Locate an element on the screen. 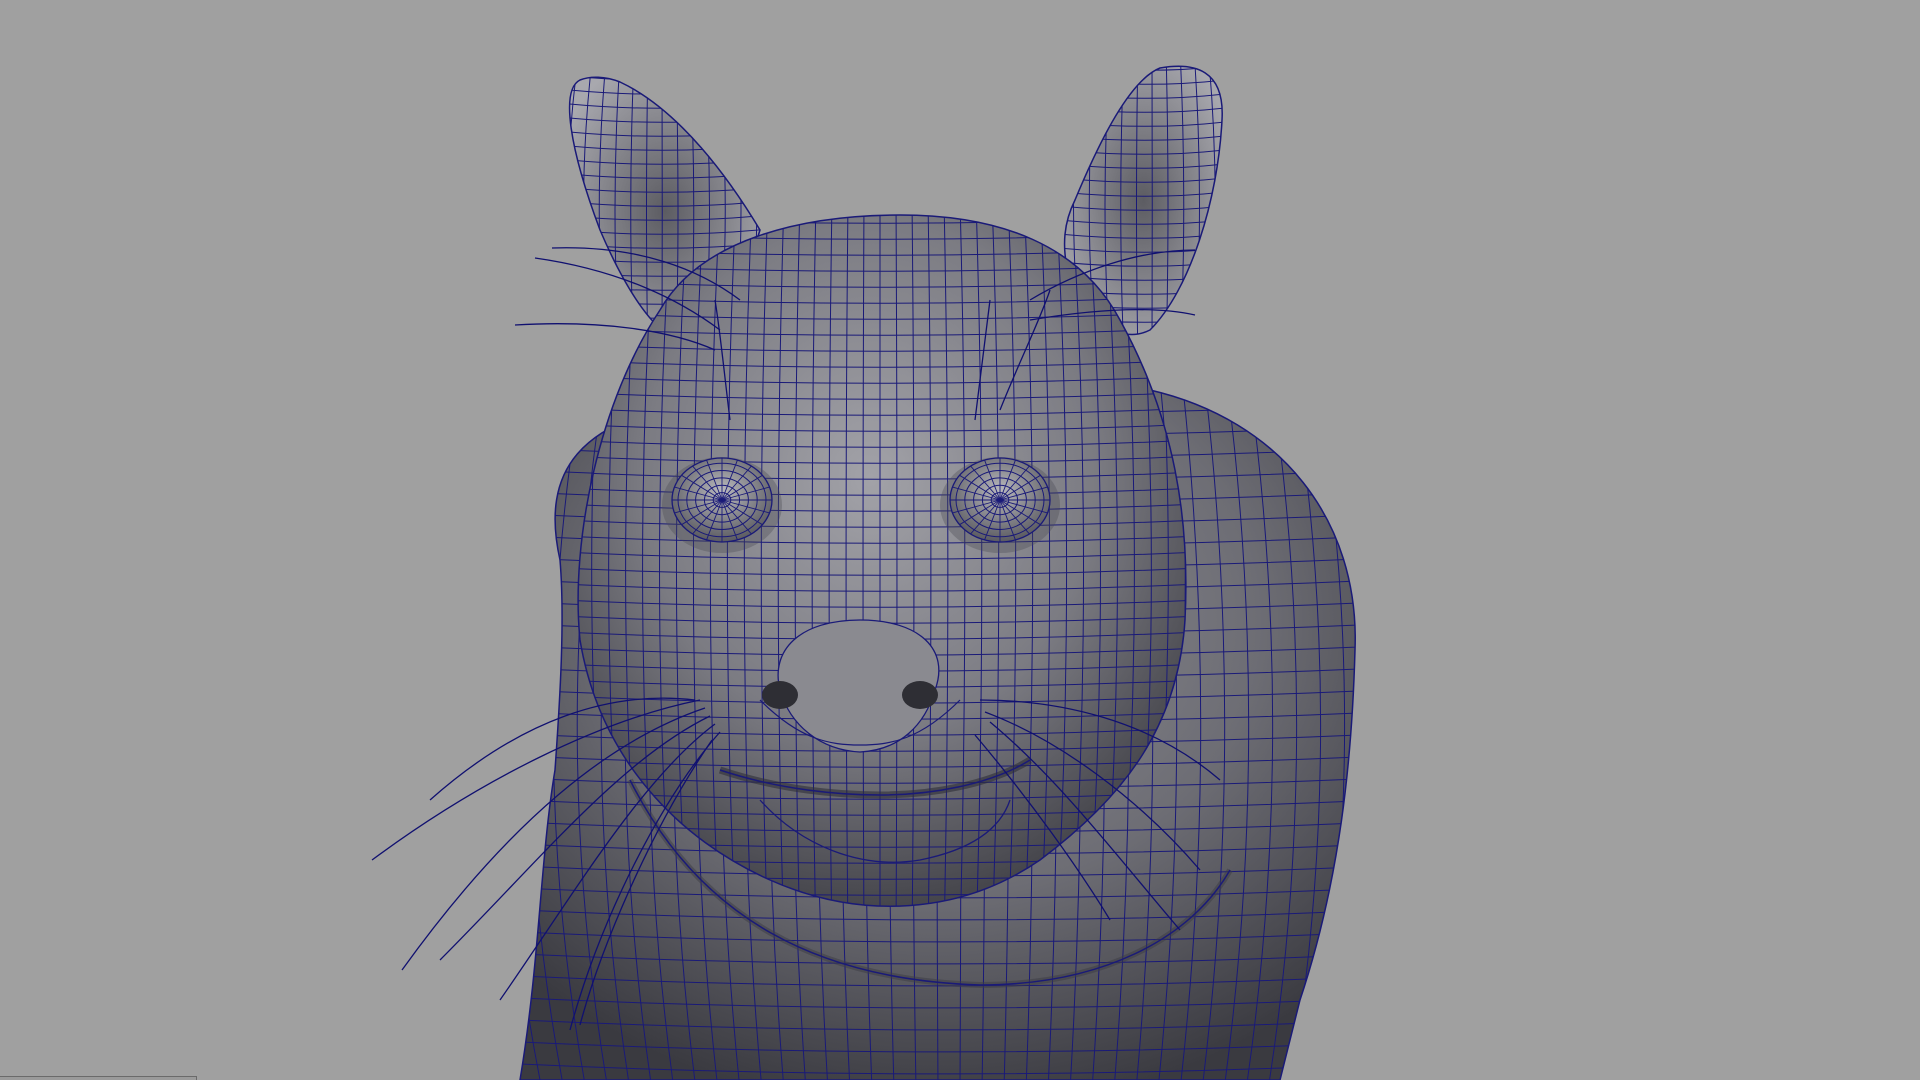 The height and width of the screenshot is (1080, 1920). eye-left-mesh is located at coordinates (722, 505).